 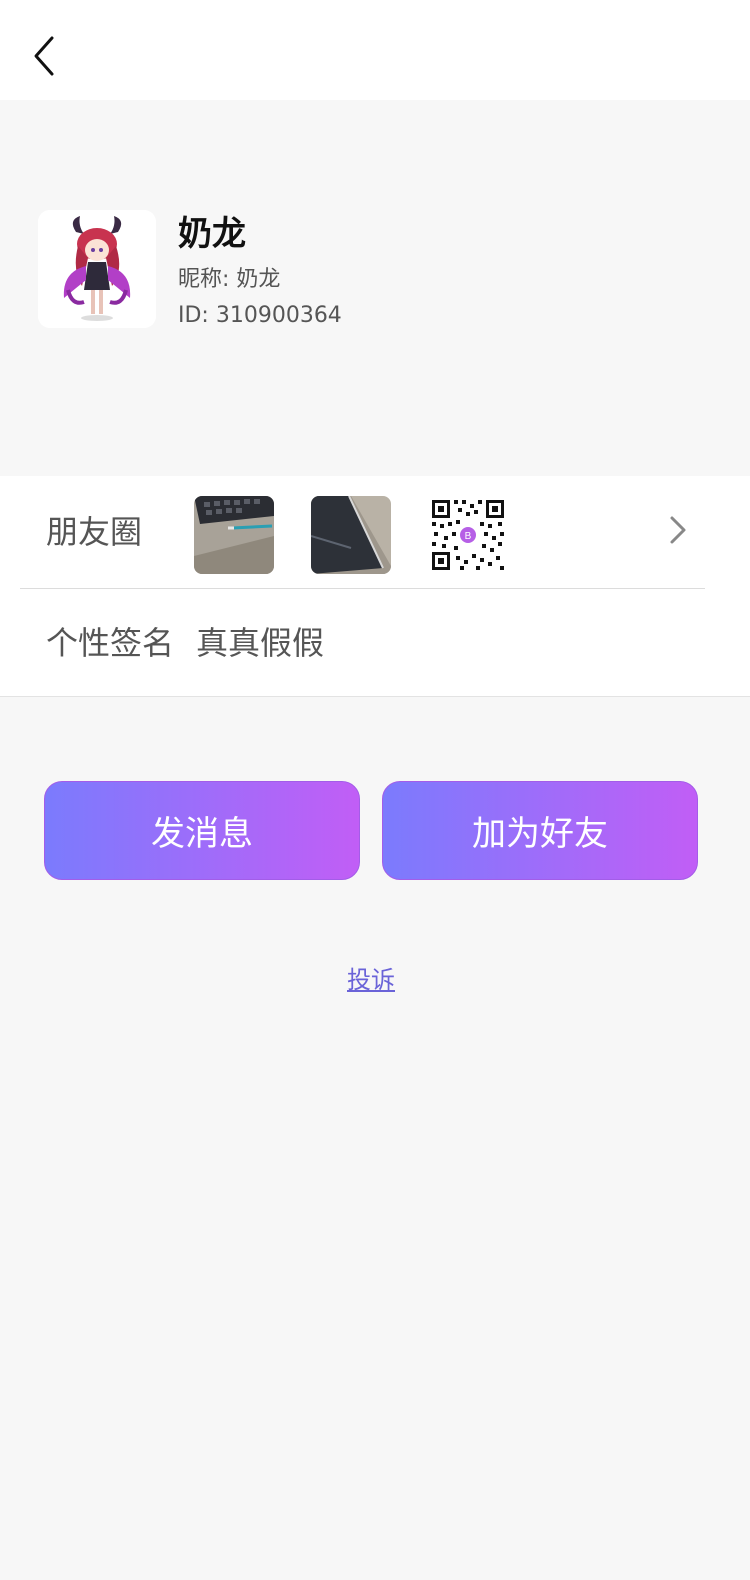 I want to click on avatar, so click(x=97, y=269).